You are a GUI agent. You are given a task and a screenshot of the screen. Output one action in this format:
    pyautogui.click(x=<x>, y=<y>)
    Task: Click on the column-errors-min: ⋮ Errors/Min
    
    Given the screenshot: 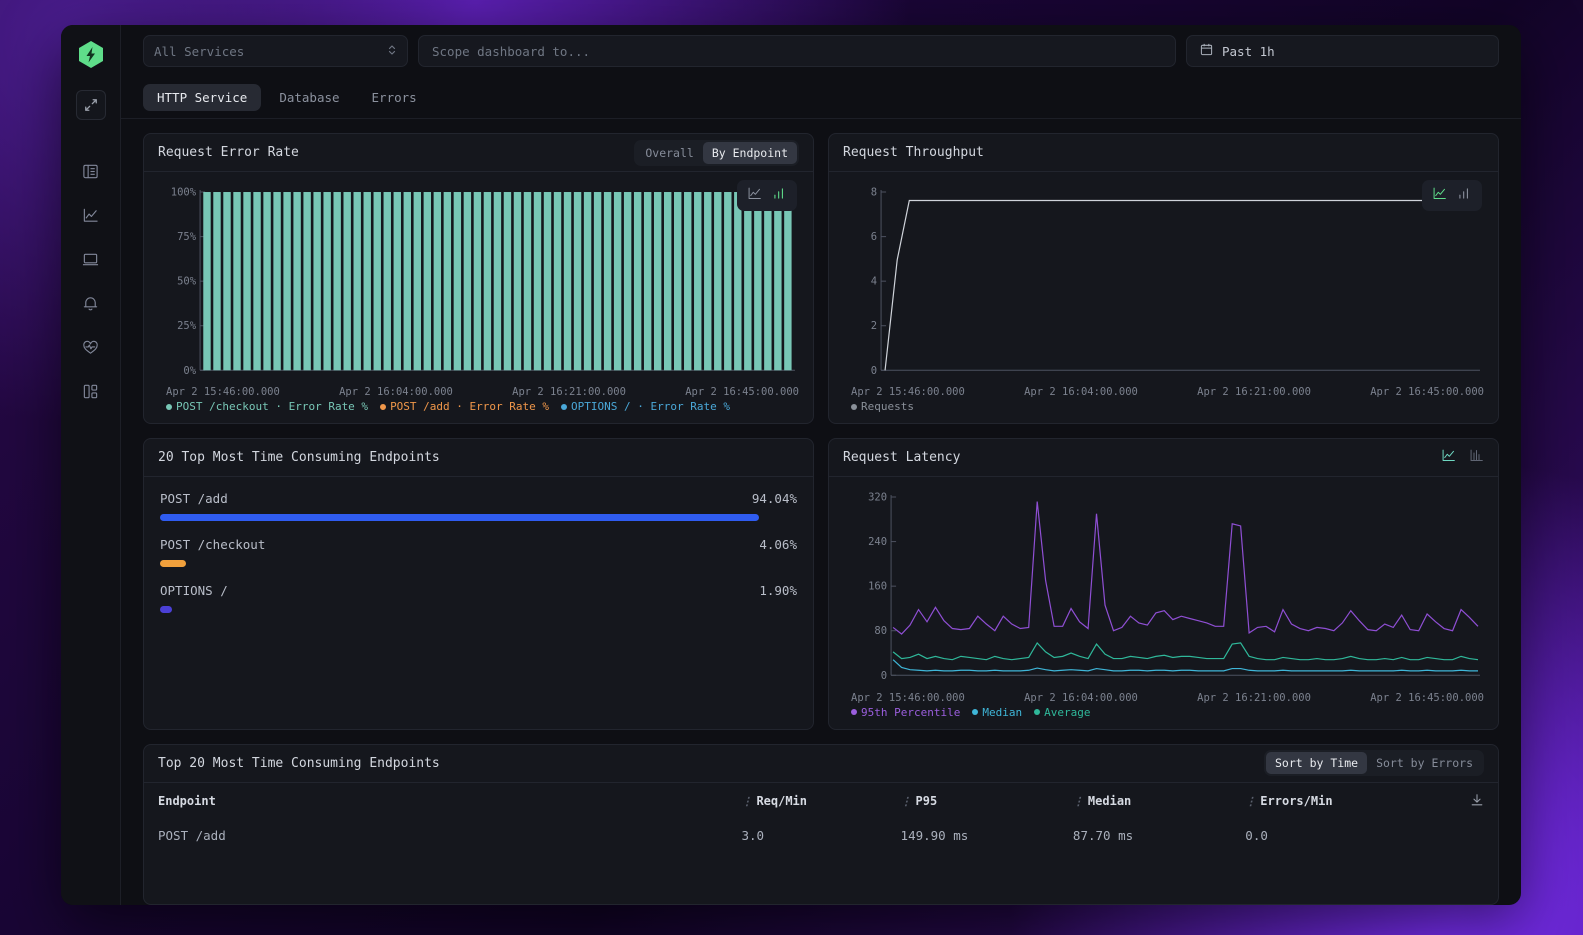 What is the action you would take?
    pyautogui.click(x=1364, y=801)
    